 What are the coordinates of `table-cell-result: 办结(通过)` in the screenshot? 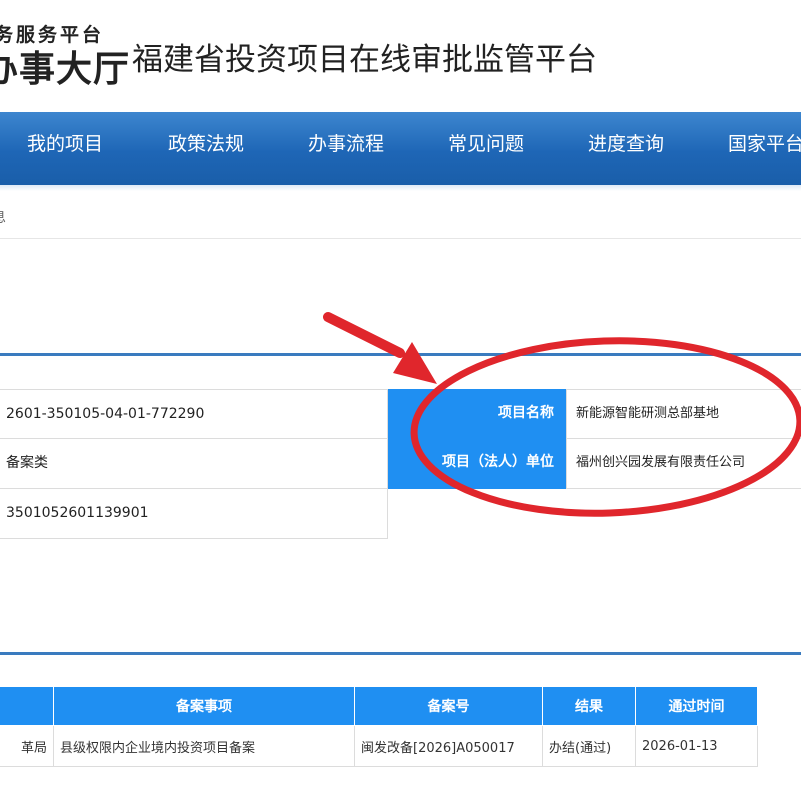 It's located at (589, 746).